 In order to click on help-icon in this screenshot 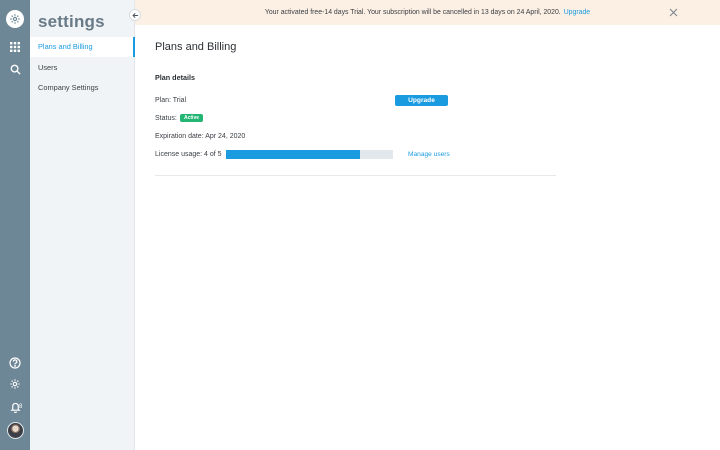, I will do `click(15, 363)`.